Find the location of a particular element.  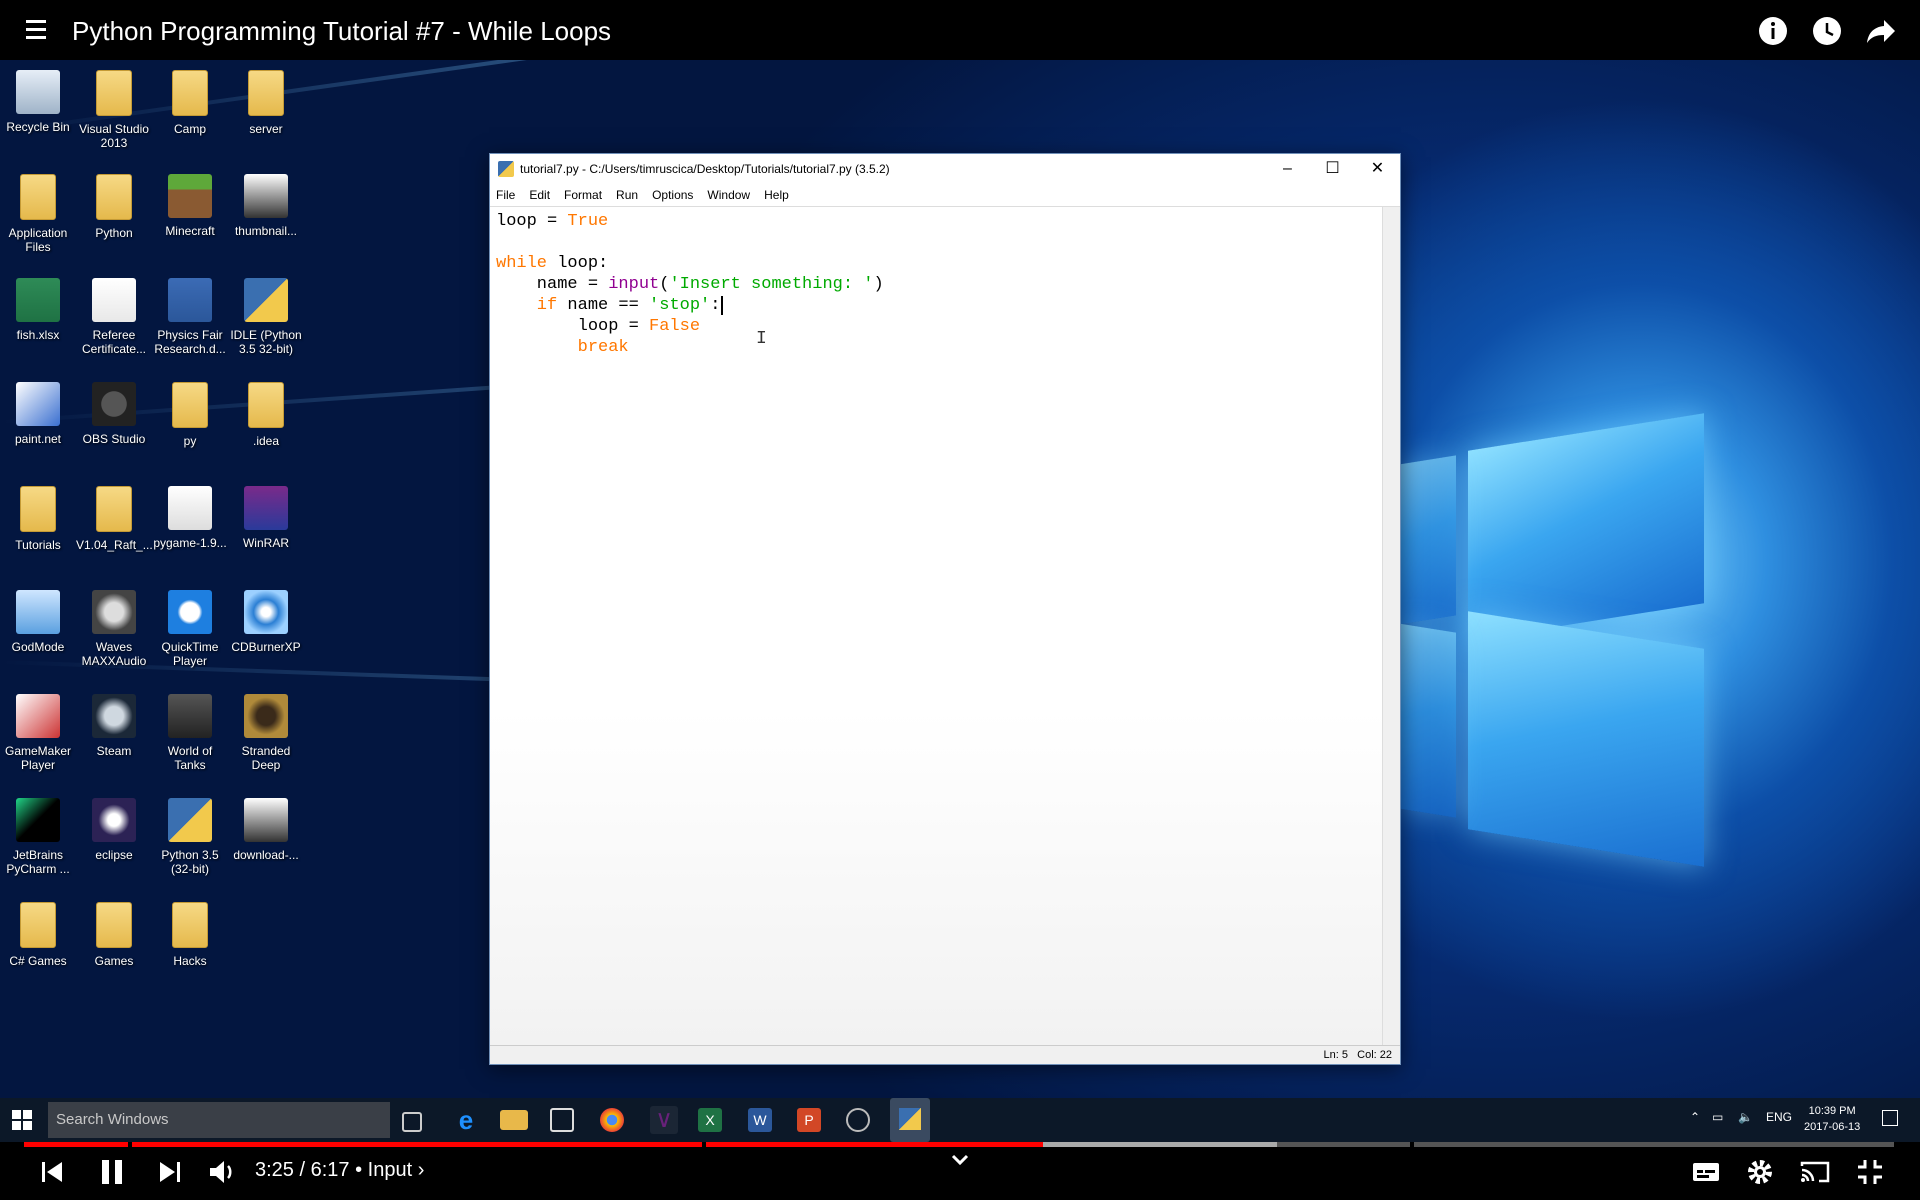

desktop-icon: C# Games is located at coordinates (38, 935).